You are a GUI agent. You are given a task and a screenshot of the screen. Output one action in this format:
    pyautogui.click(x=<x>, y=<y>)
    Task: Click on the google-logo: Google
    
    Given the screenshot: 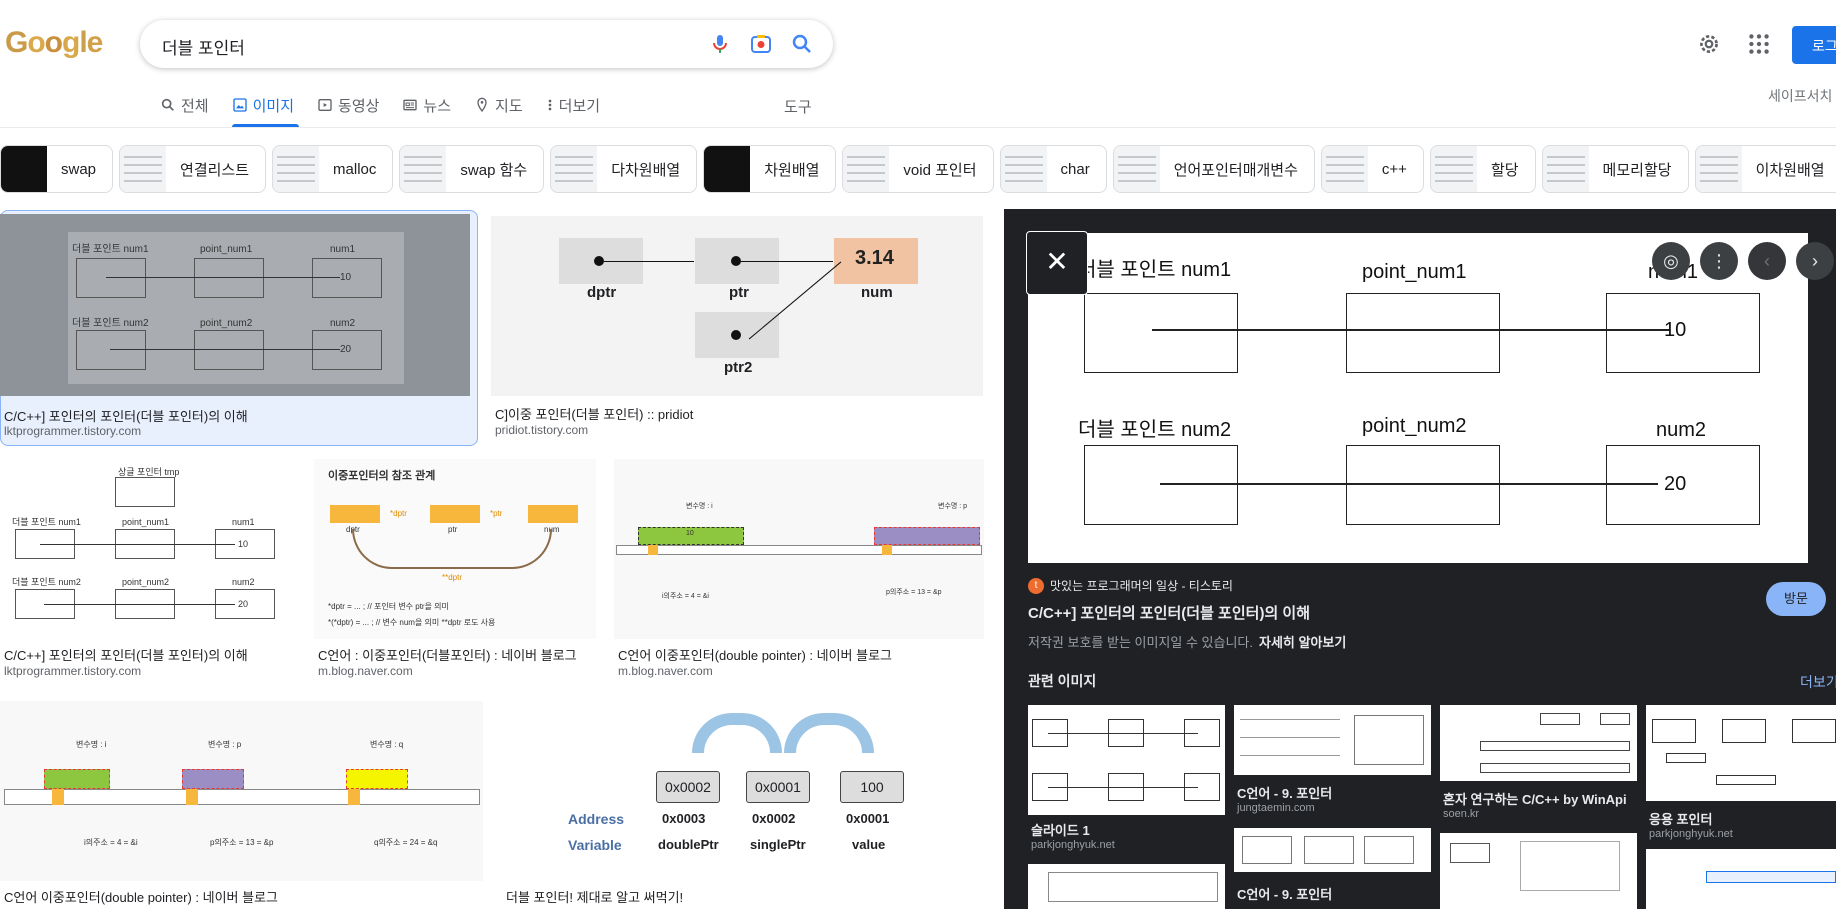 What is the action you would take?
    pyautogui.click(x=54, y=43)
    